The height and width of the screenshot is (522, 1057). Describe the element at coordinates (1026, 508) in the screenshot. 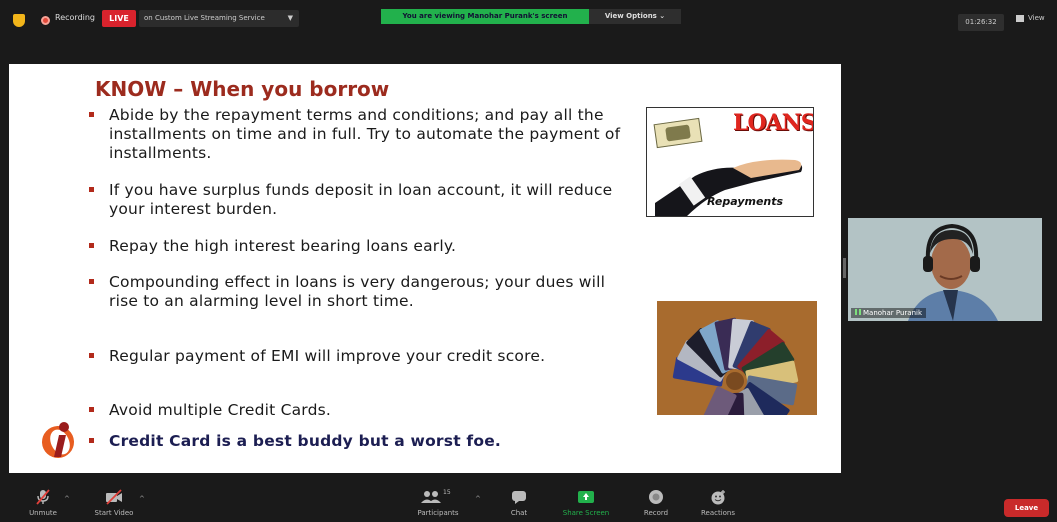

I see `leave-meeting-button: Leave` at that location.